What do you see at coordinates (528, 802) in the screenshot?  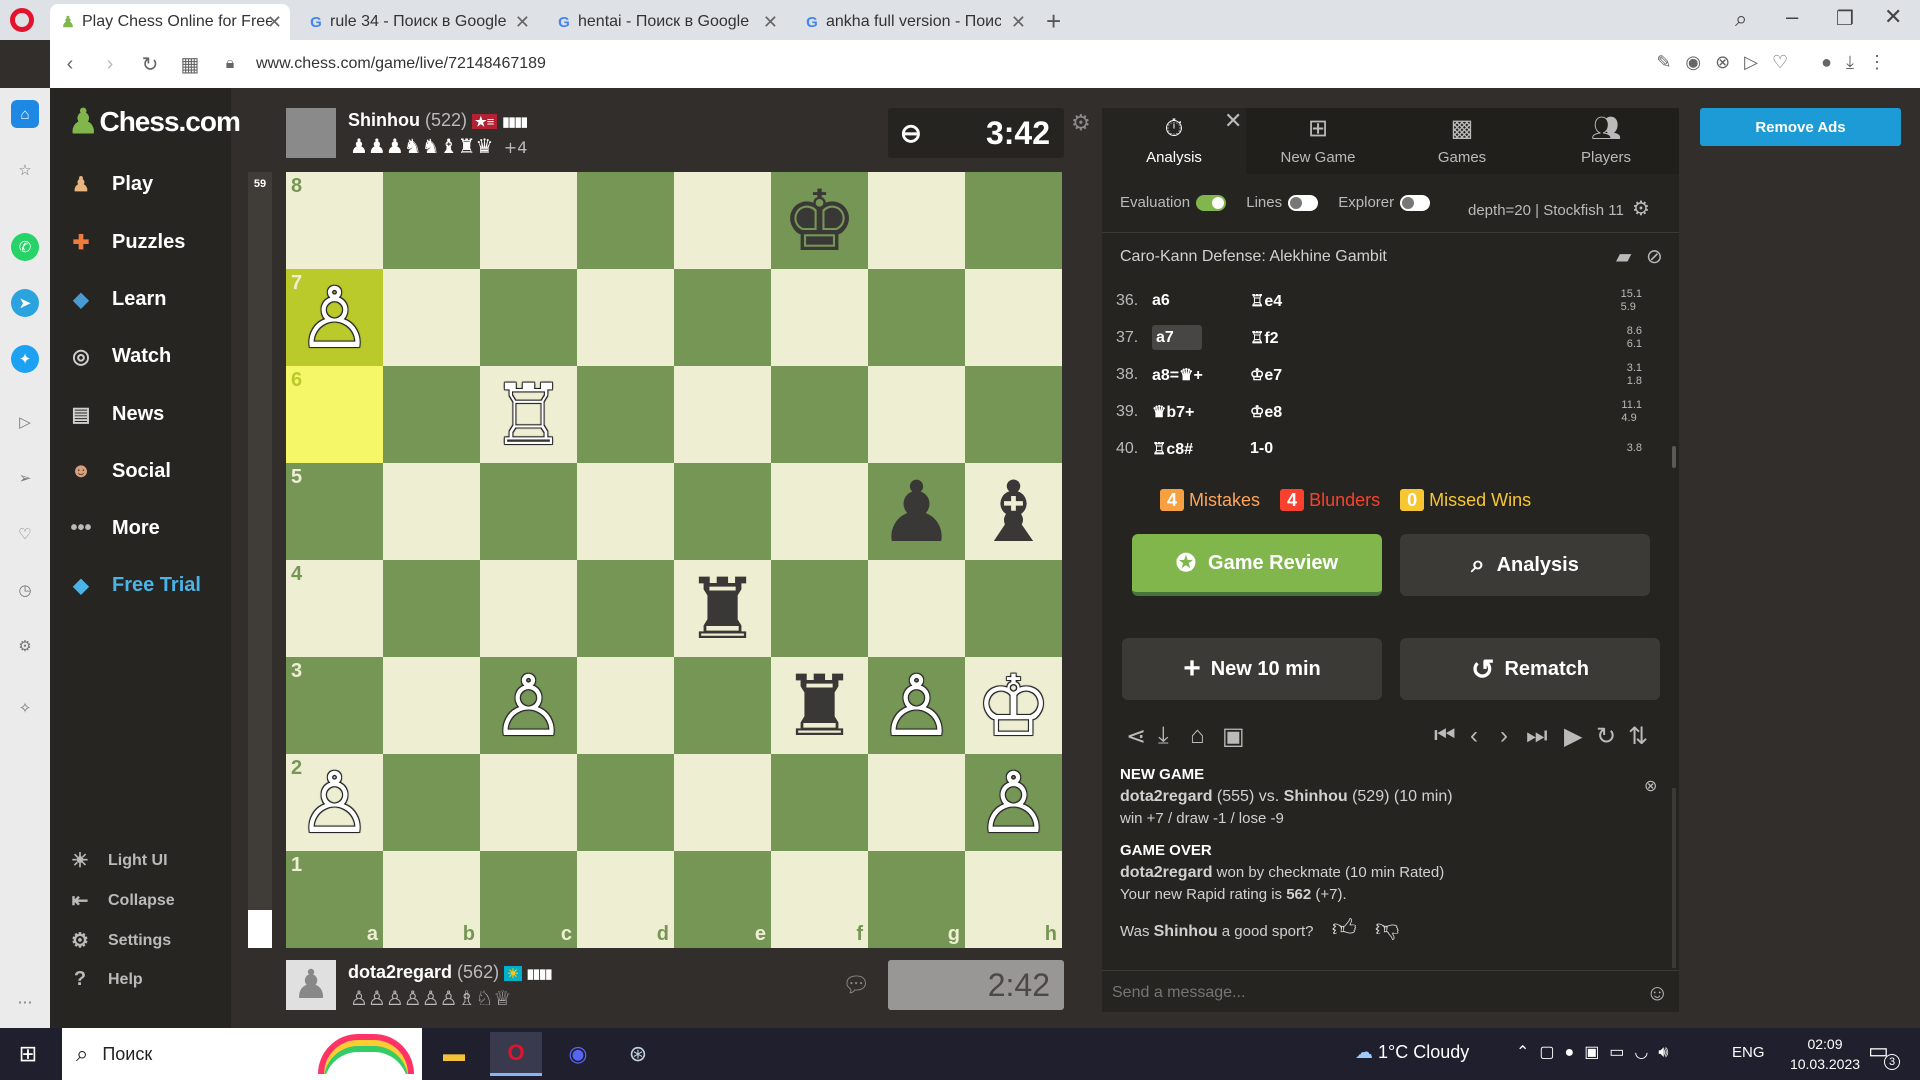 I see `square-c2` at bounding box center [528, 802].